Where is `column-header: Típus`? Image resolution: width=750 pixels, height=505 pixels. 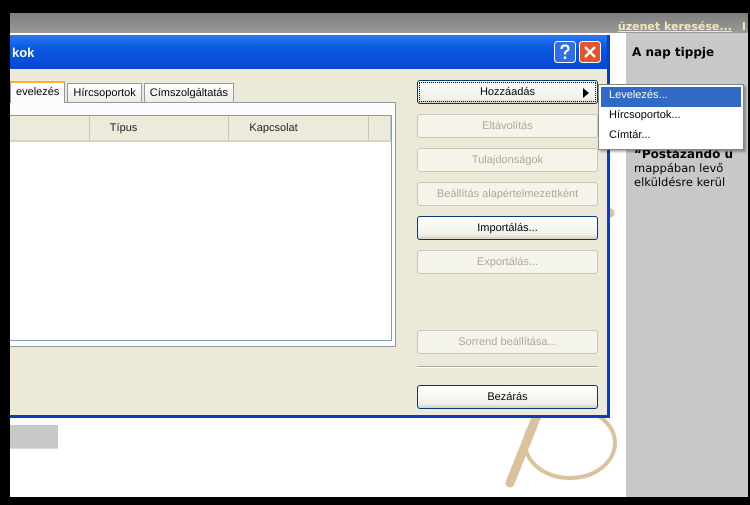 column-header: Típus is located at coordinates (160, 128).